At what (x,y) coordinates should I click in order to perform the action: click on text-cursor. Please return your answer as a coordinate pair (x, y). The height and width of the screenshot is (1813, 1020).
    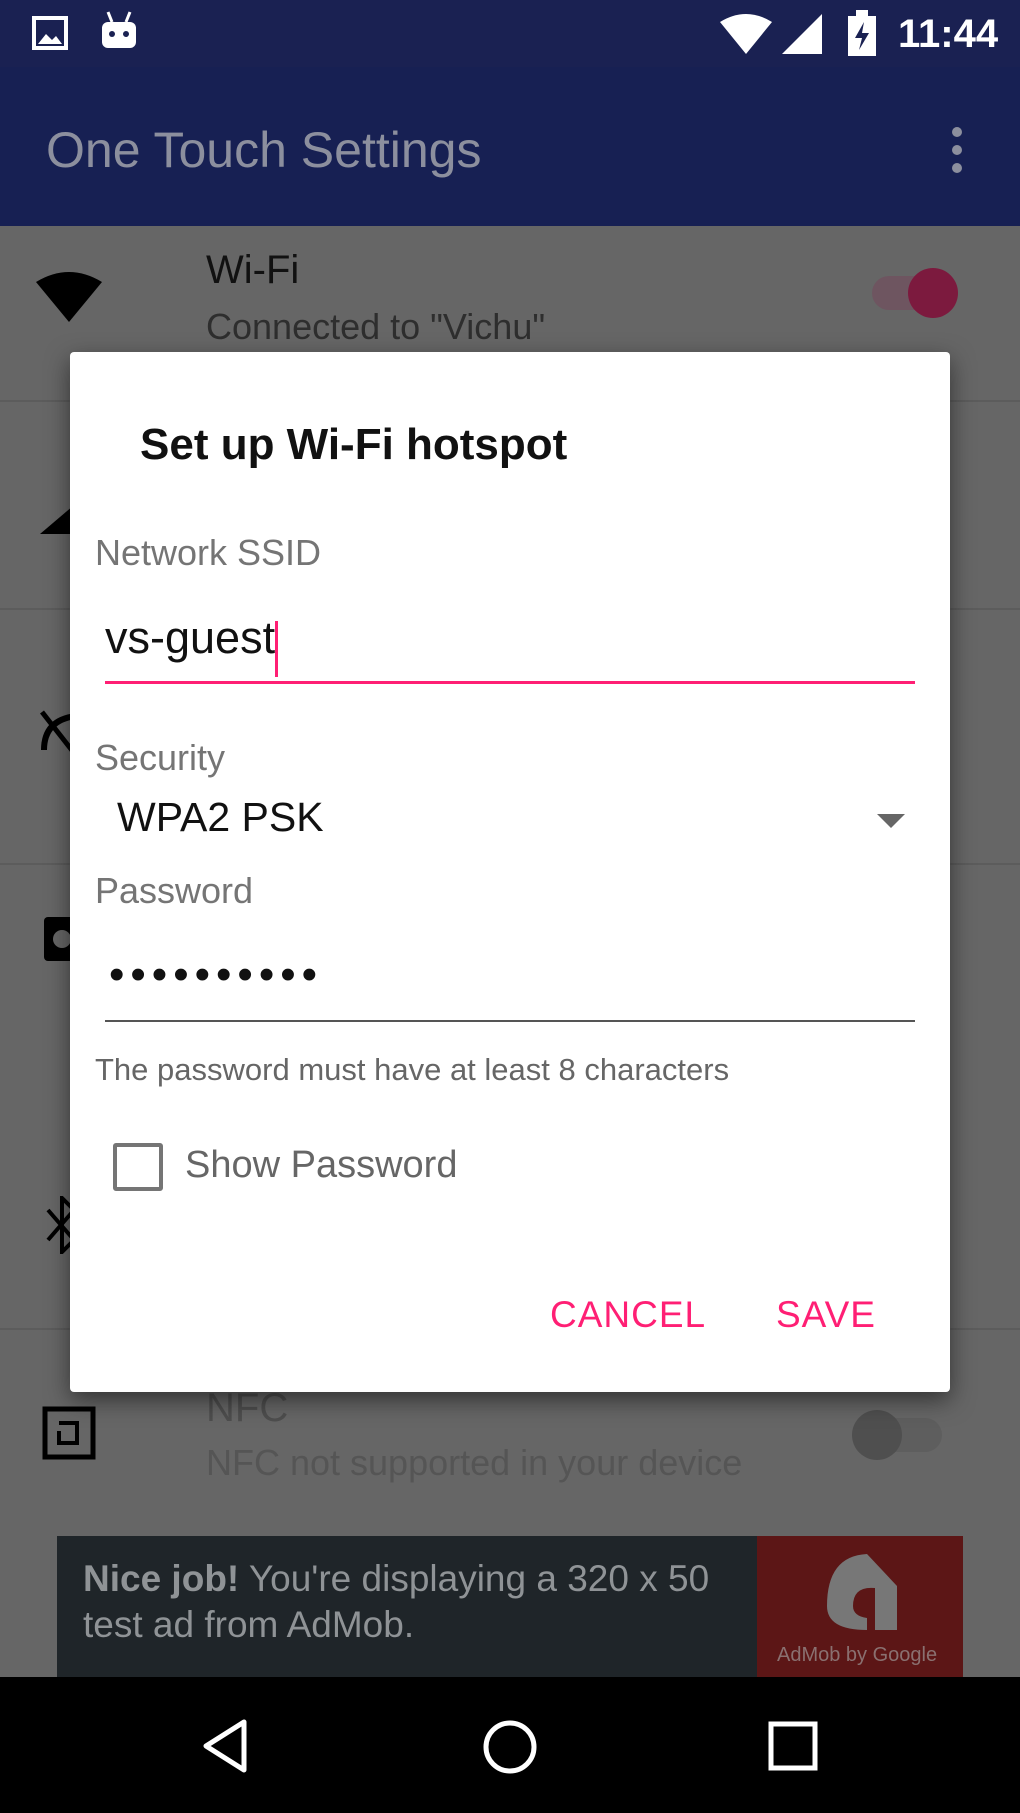
    Looking at the image, I should click on (277, 648).